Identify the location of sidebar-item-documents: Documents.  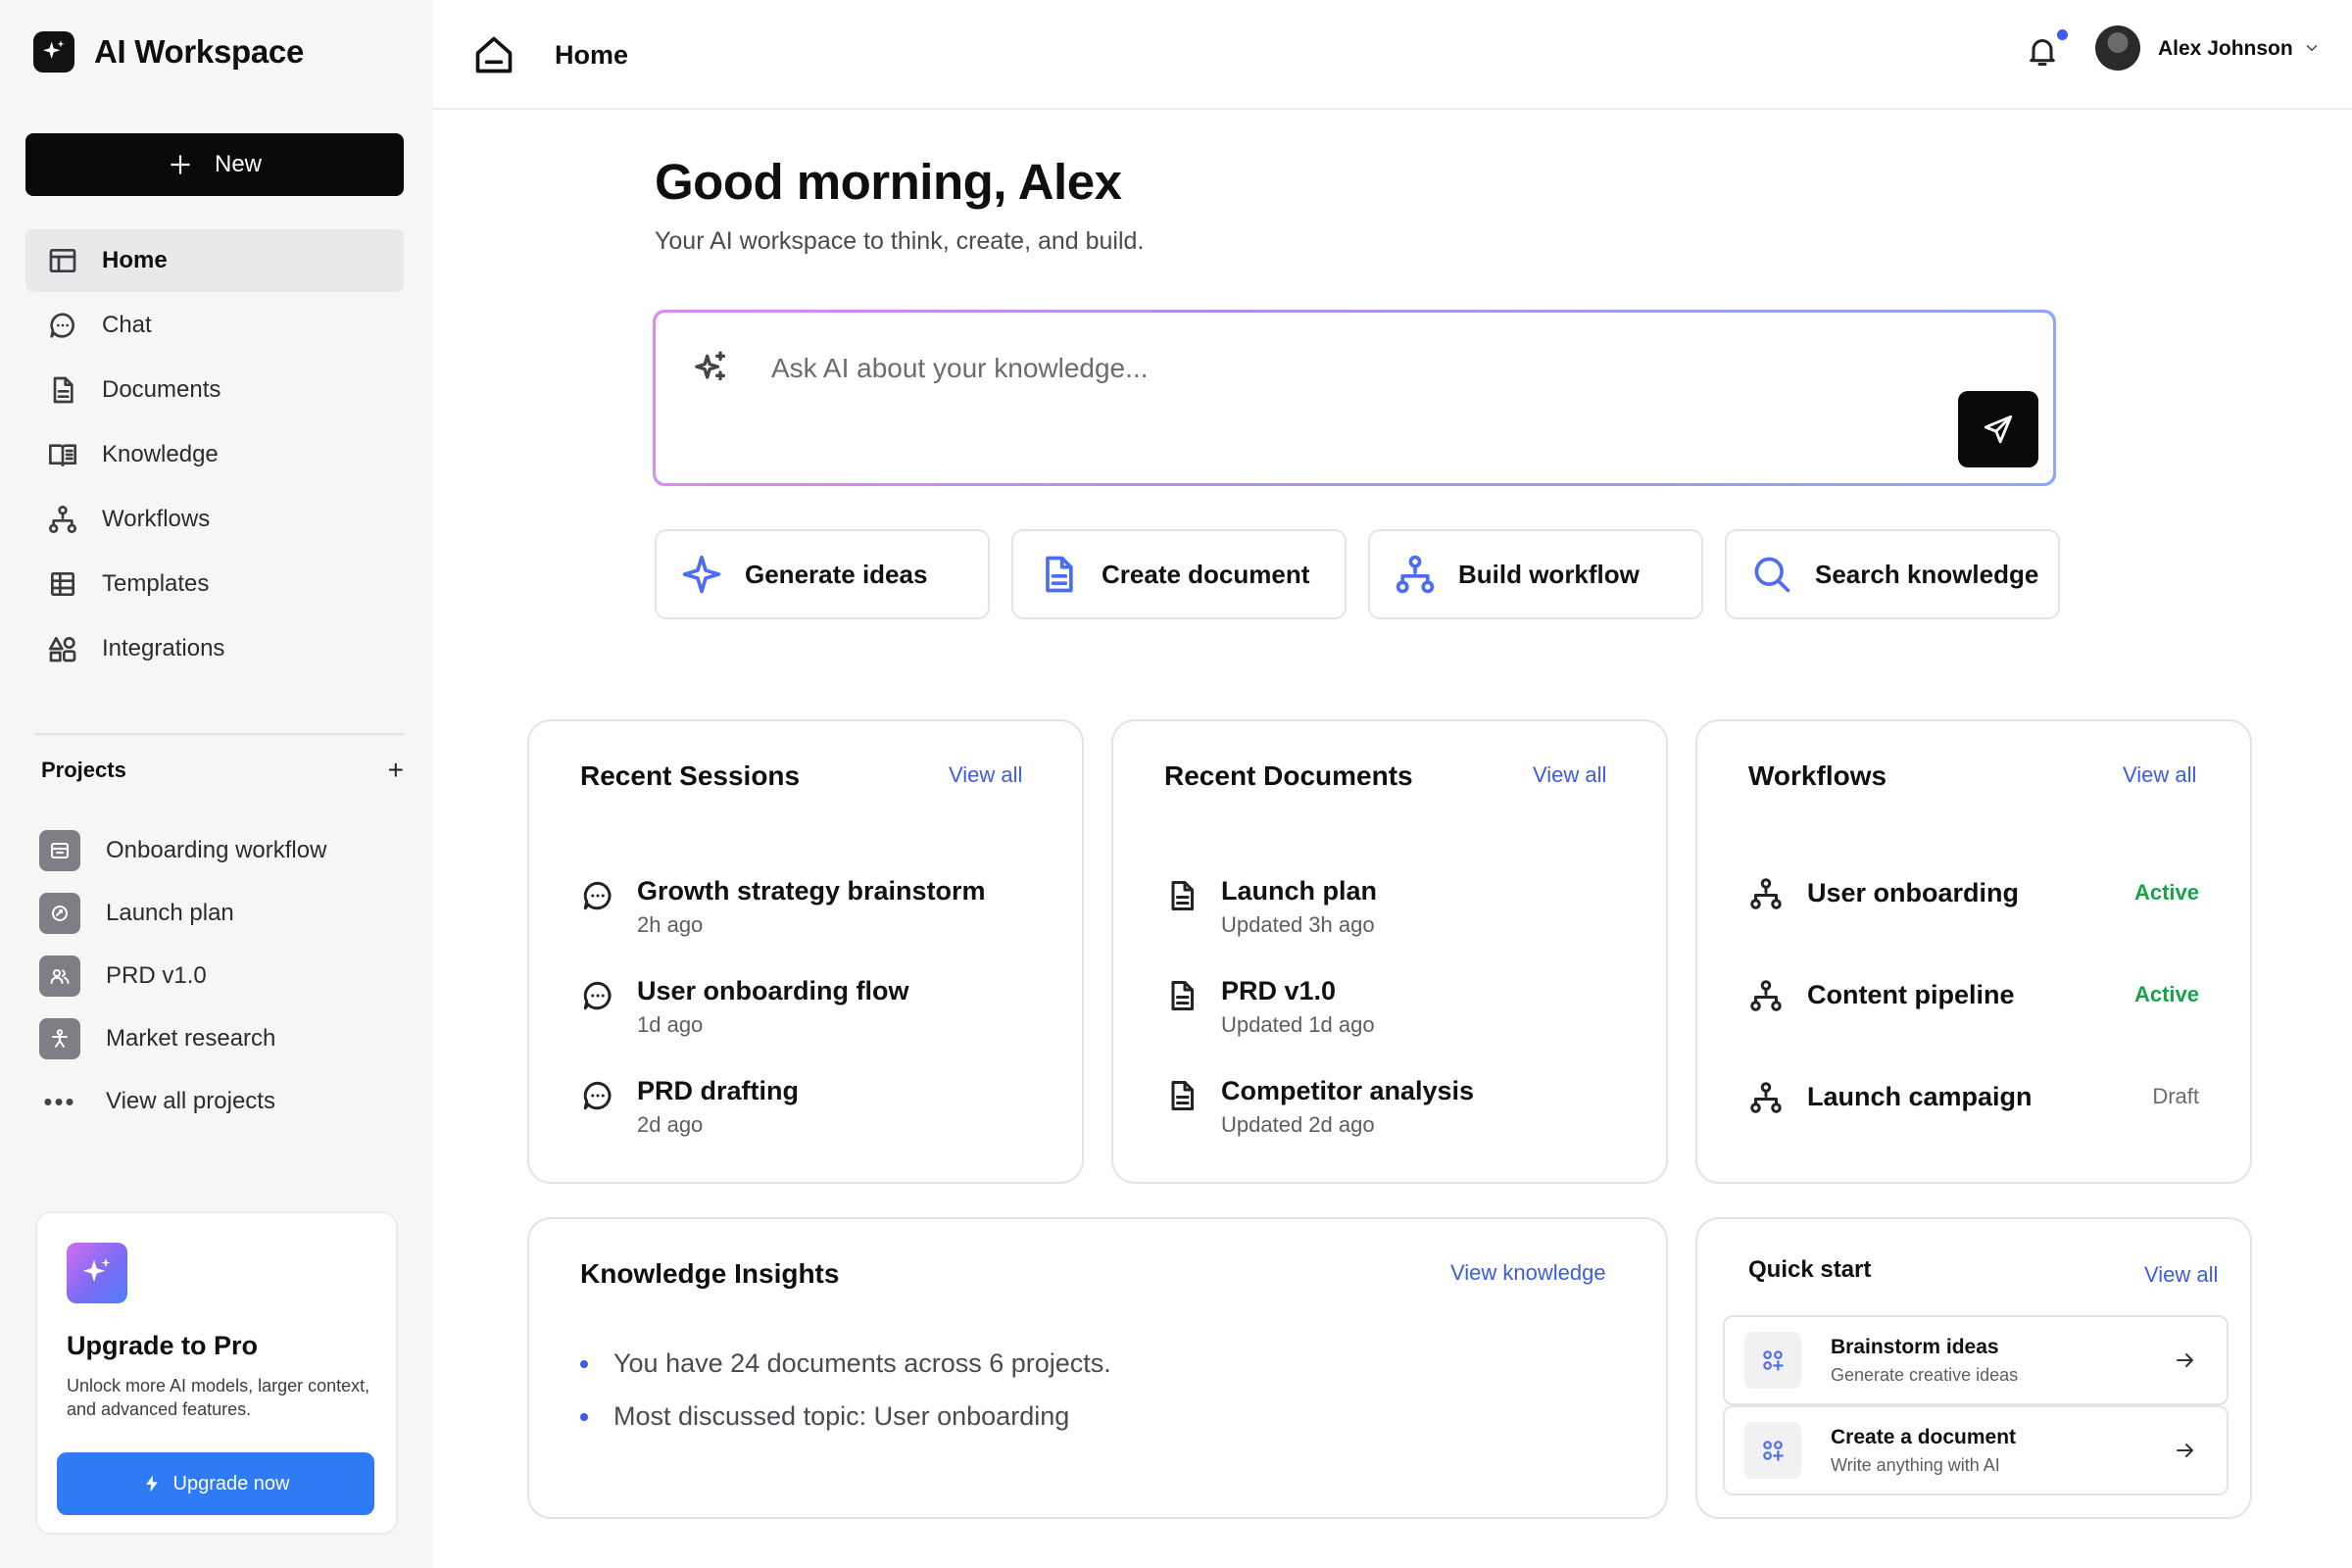
(214, 390).